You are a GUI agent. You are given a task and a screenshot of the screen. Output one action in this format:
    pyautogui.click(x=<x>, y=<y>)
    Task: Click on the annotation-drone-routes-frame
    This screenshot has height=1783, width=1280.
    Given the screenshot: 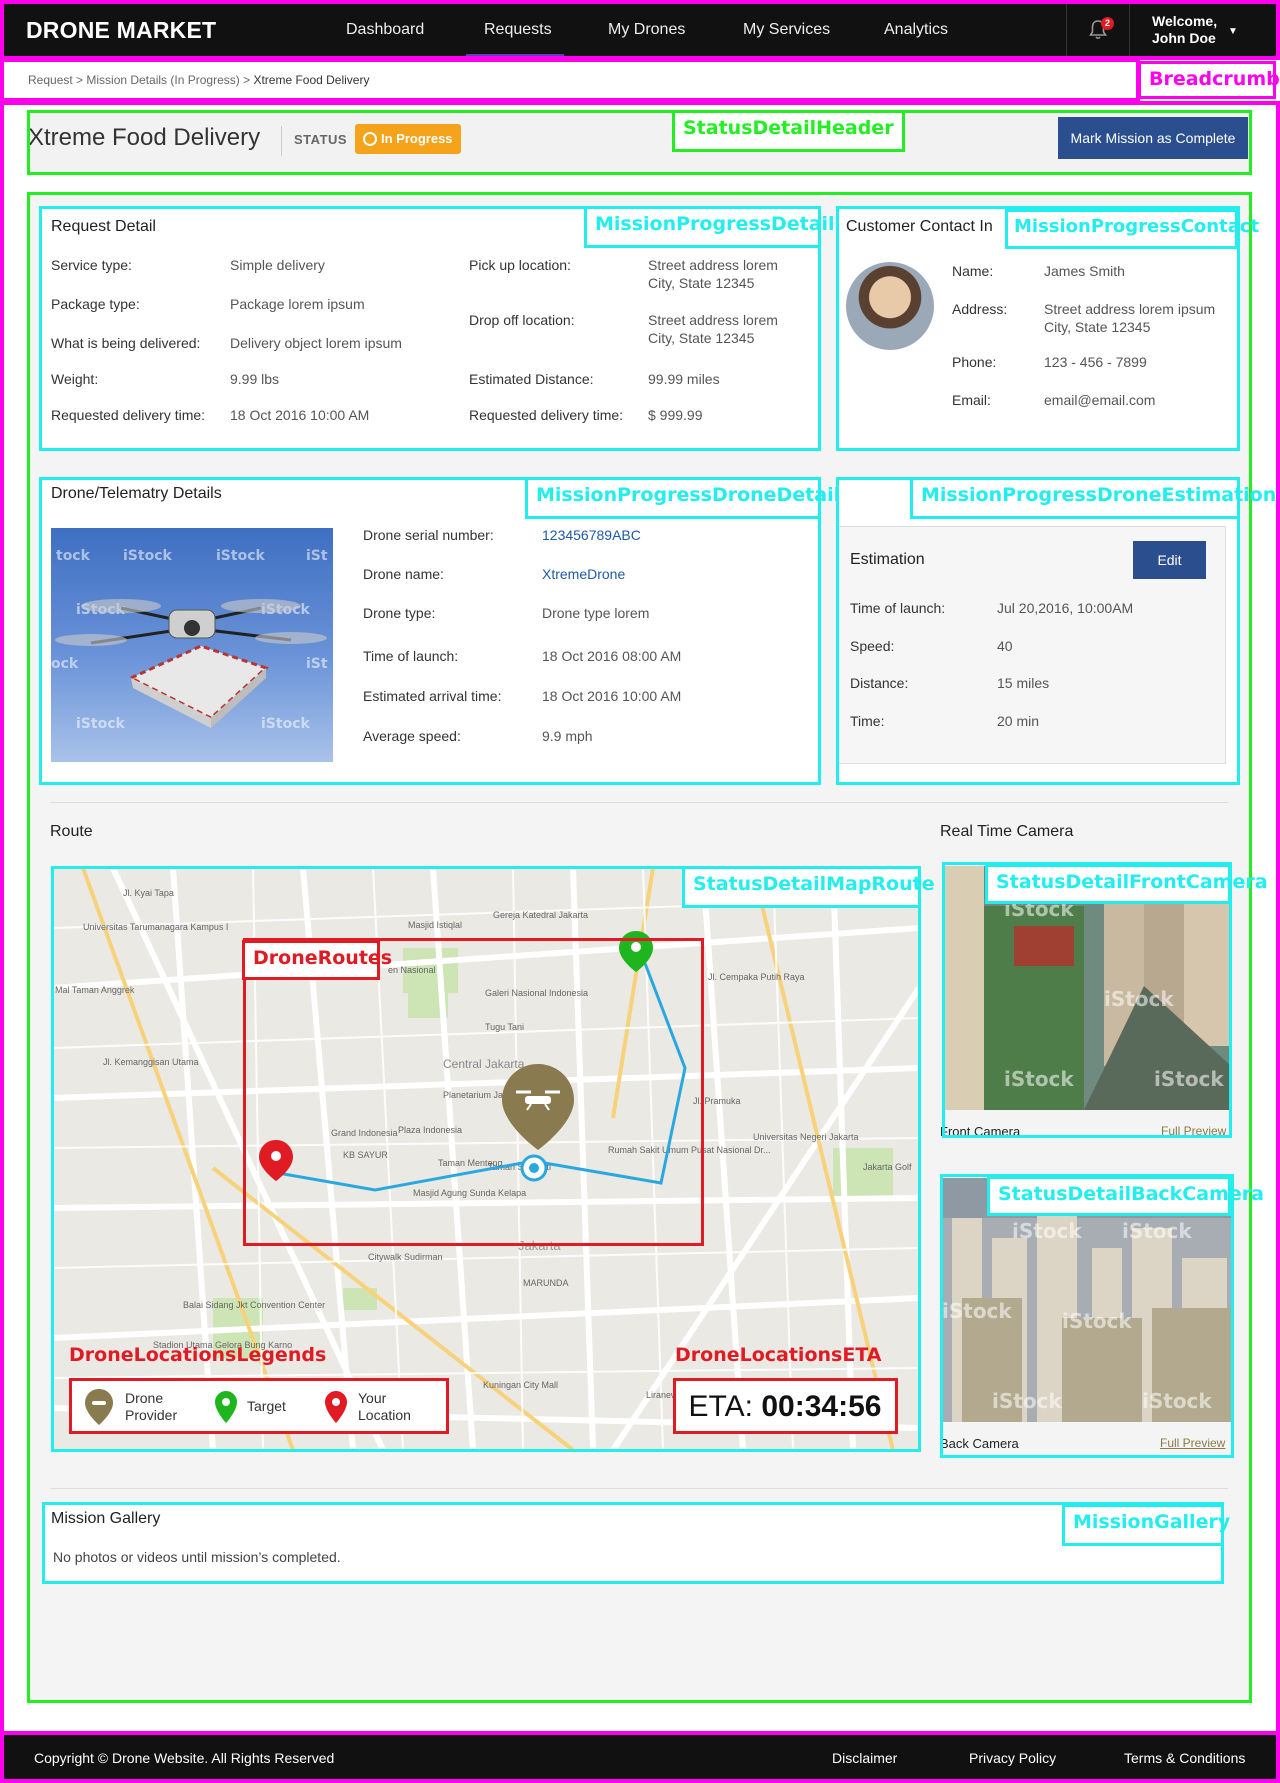 What is the action you would take?
    pyautogui.click(x=473, y=1092)
    